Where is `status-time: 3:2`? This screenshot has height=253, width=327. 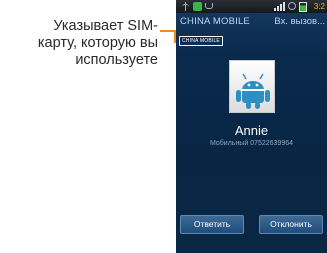
status-time: 3:2 is located at coordinates (319, 6).